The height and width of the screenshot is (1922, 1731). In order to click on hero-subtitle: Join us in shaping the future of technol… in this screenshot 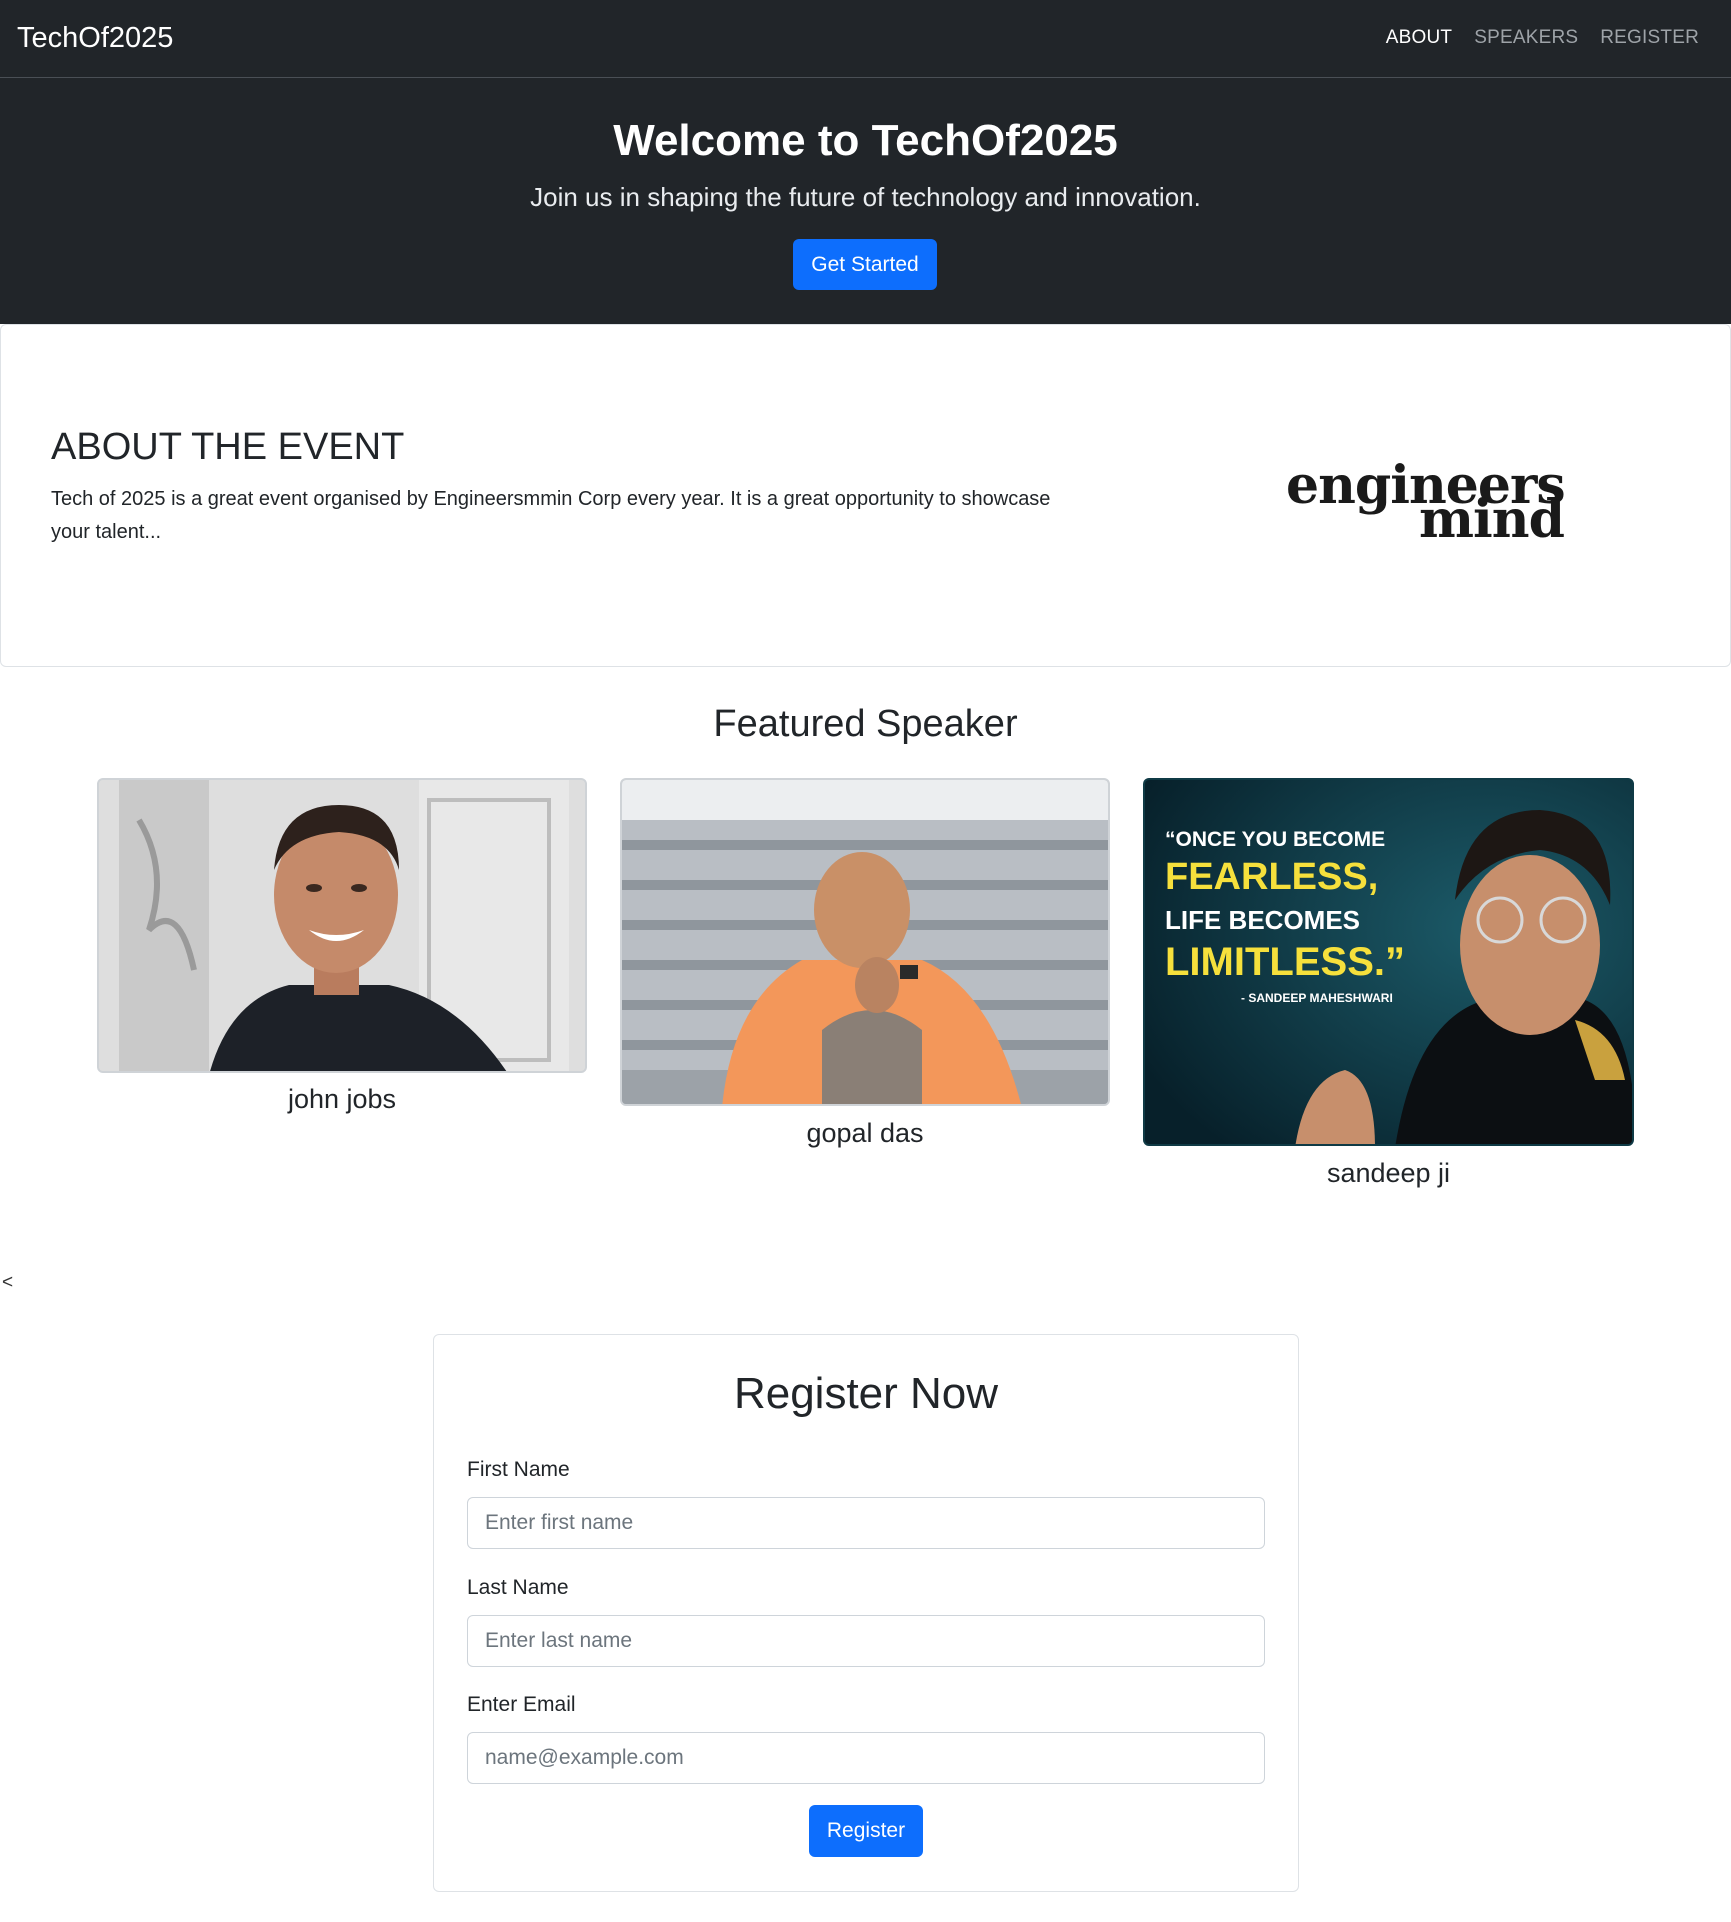, I will do `click(865, 197)`.